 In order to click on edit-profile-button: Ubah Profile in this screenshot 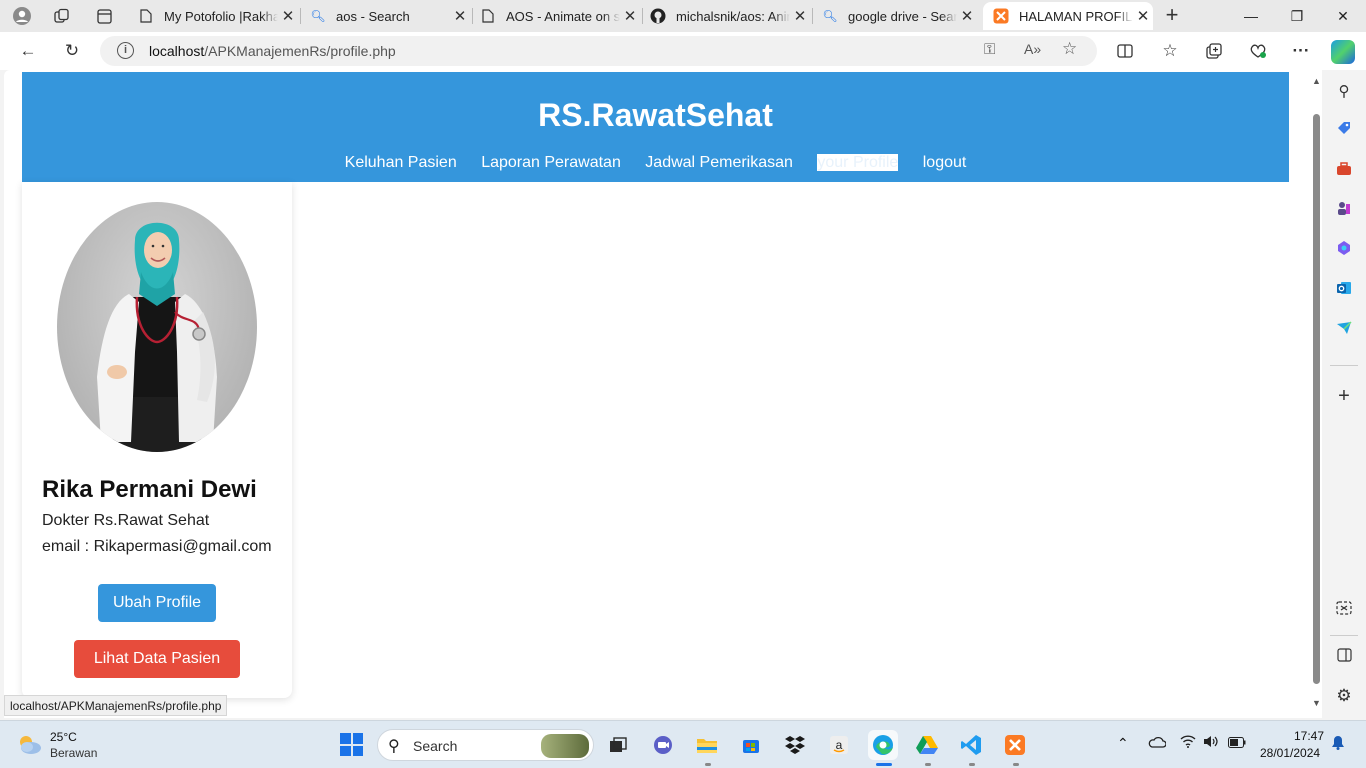, I will do `click(157, 603)`.